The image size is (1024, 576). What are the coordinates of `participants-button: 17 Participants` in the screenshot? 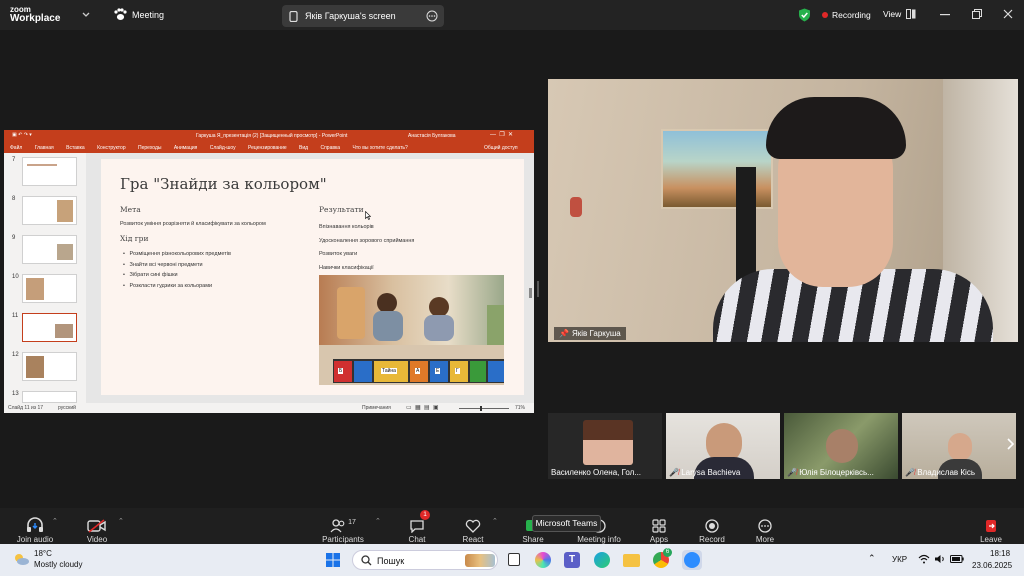 It's located at (343, 526).